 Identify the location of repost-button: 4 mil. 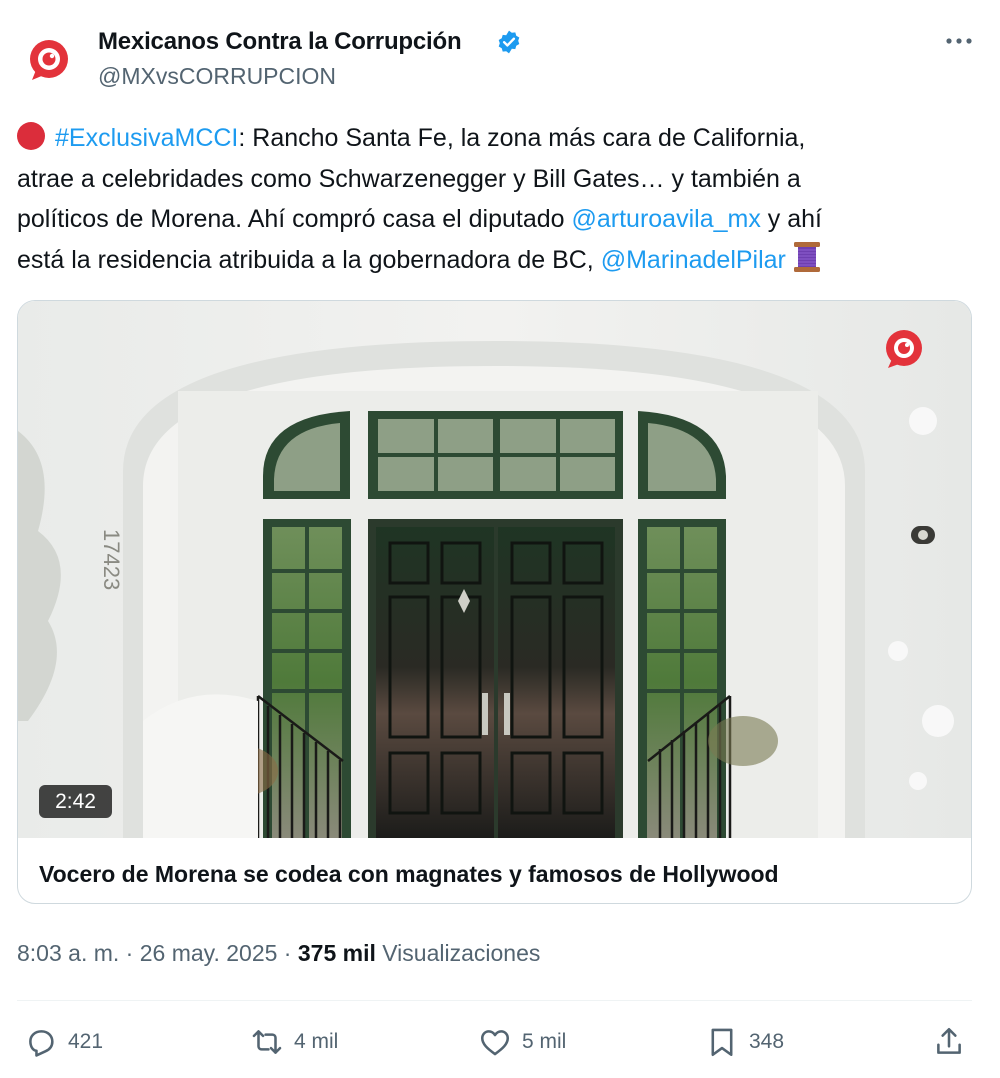
(294, 1042).